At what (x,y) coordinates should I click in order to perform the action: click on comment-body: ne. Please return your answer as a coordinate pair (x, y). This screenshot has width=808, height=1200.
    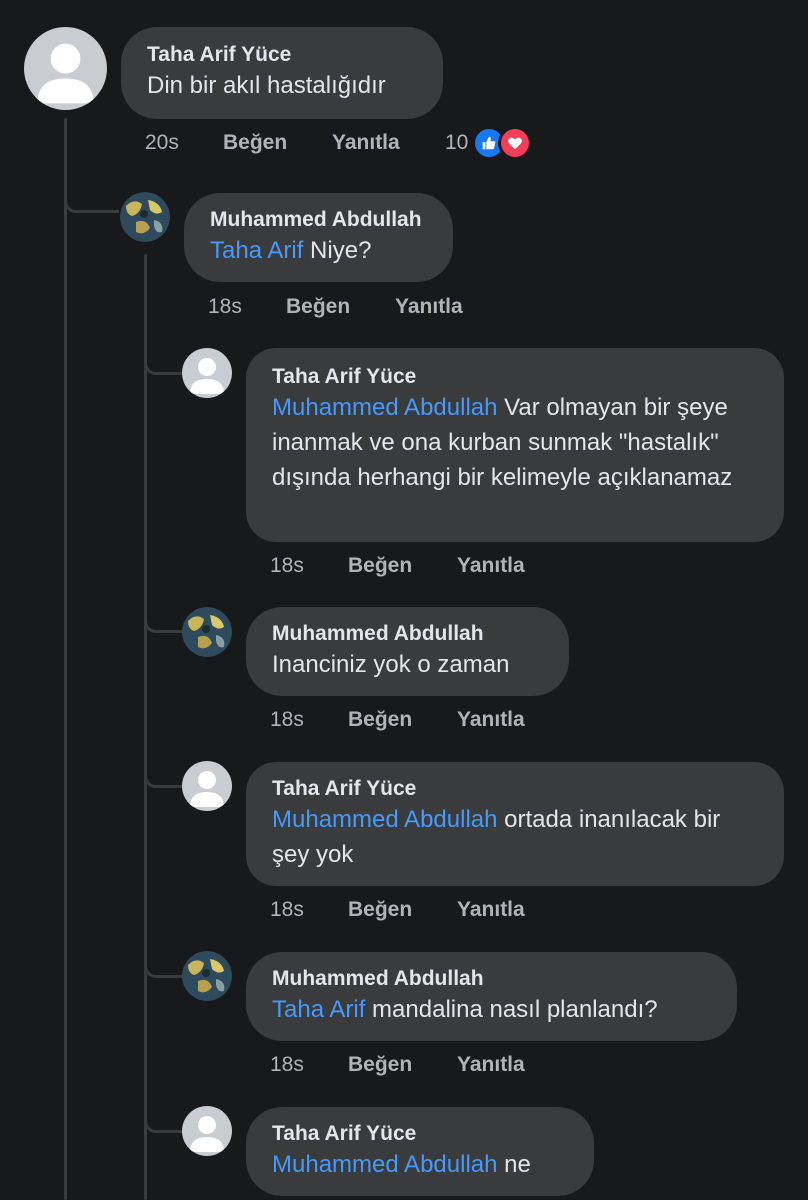
    Looking at the image, I should click on (514, 1164).